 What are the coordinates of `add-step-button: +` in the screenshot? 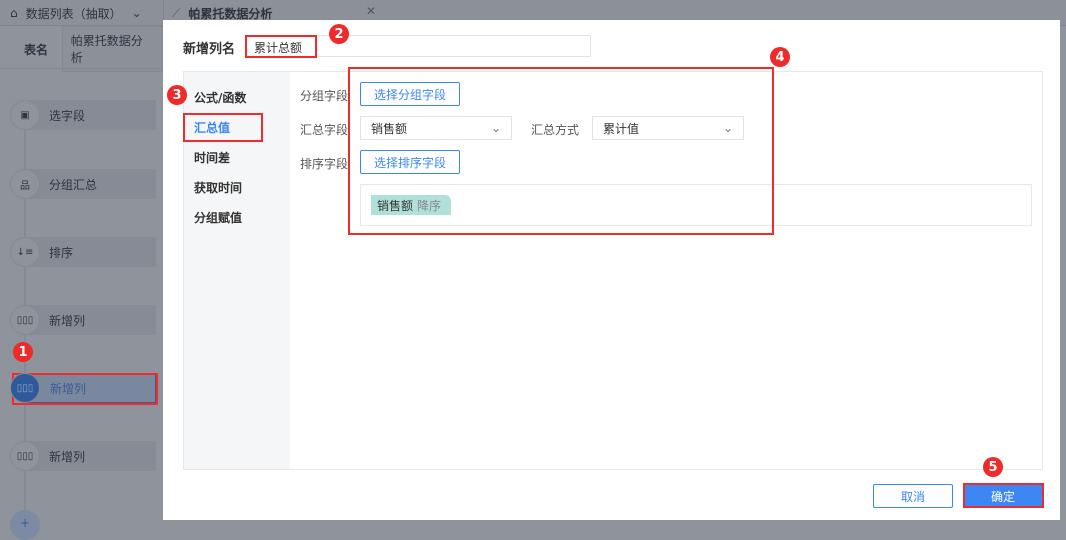 It's located at (25, 525).